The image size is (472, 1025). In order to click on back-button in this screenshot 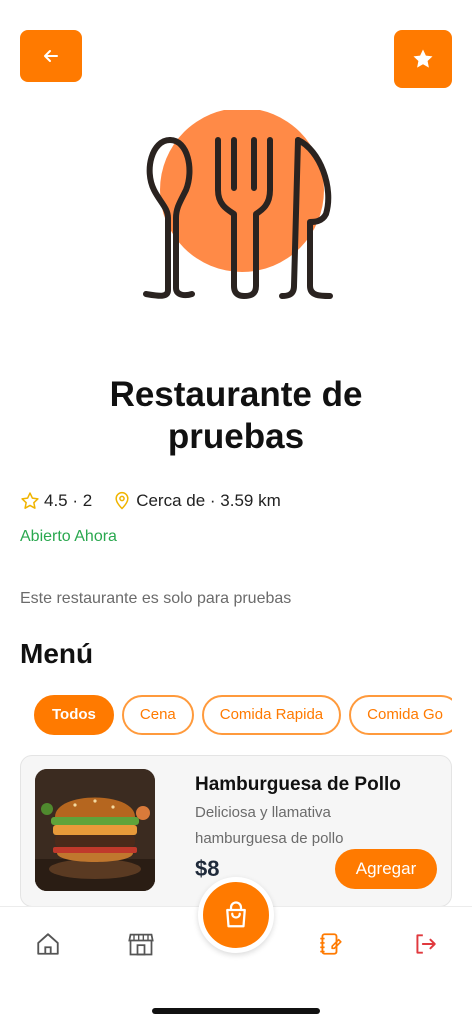, I will do `click(51, 56)`.